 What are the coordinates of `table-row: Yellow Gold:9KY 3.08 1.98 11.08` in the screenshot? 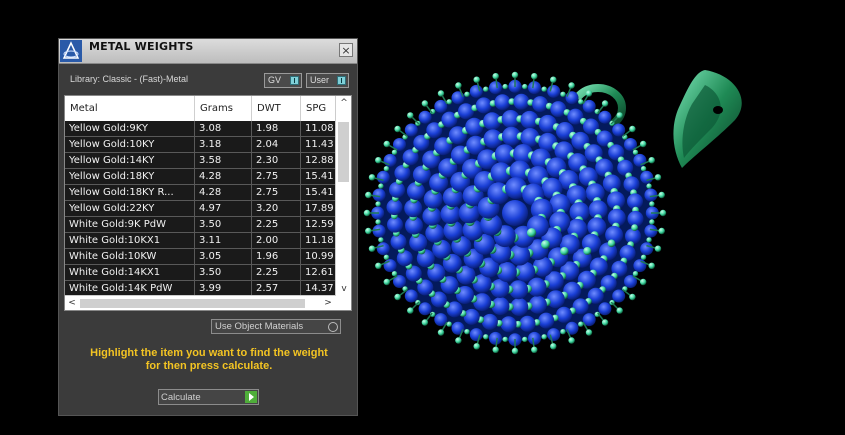 It's located at (200, 129).